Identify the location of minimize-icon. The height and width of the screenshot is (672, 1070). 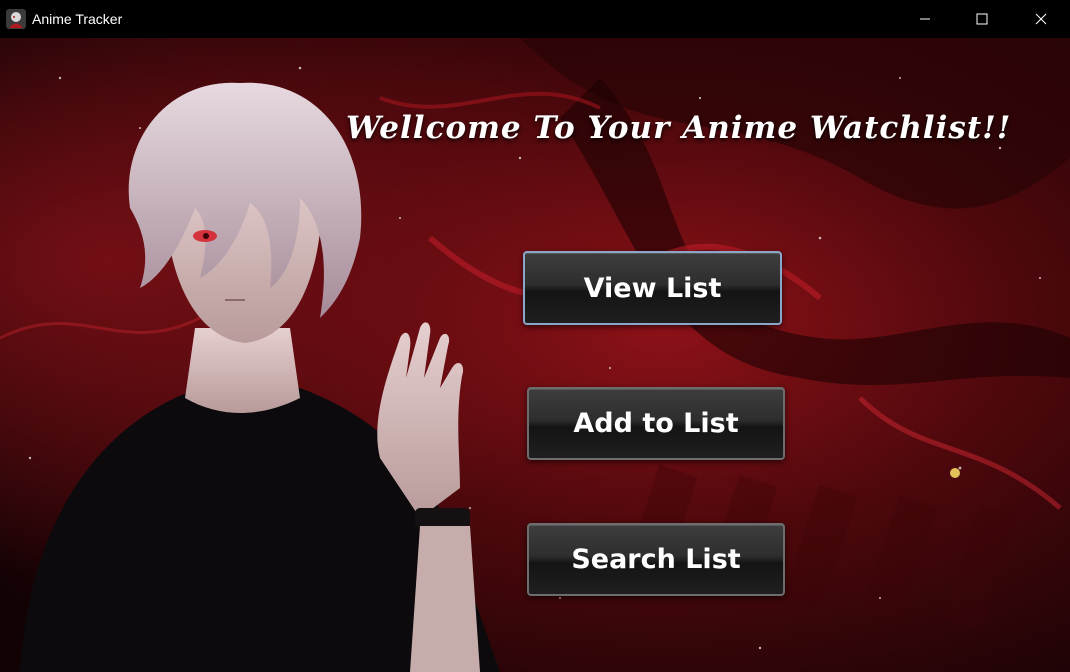
(925, 19).